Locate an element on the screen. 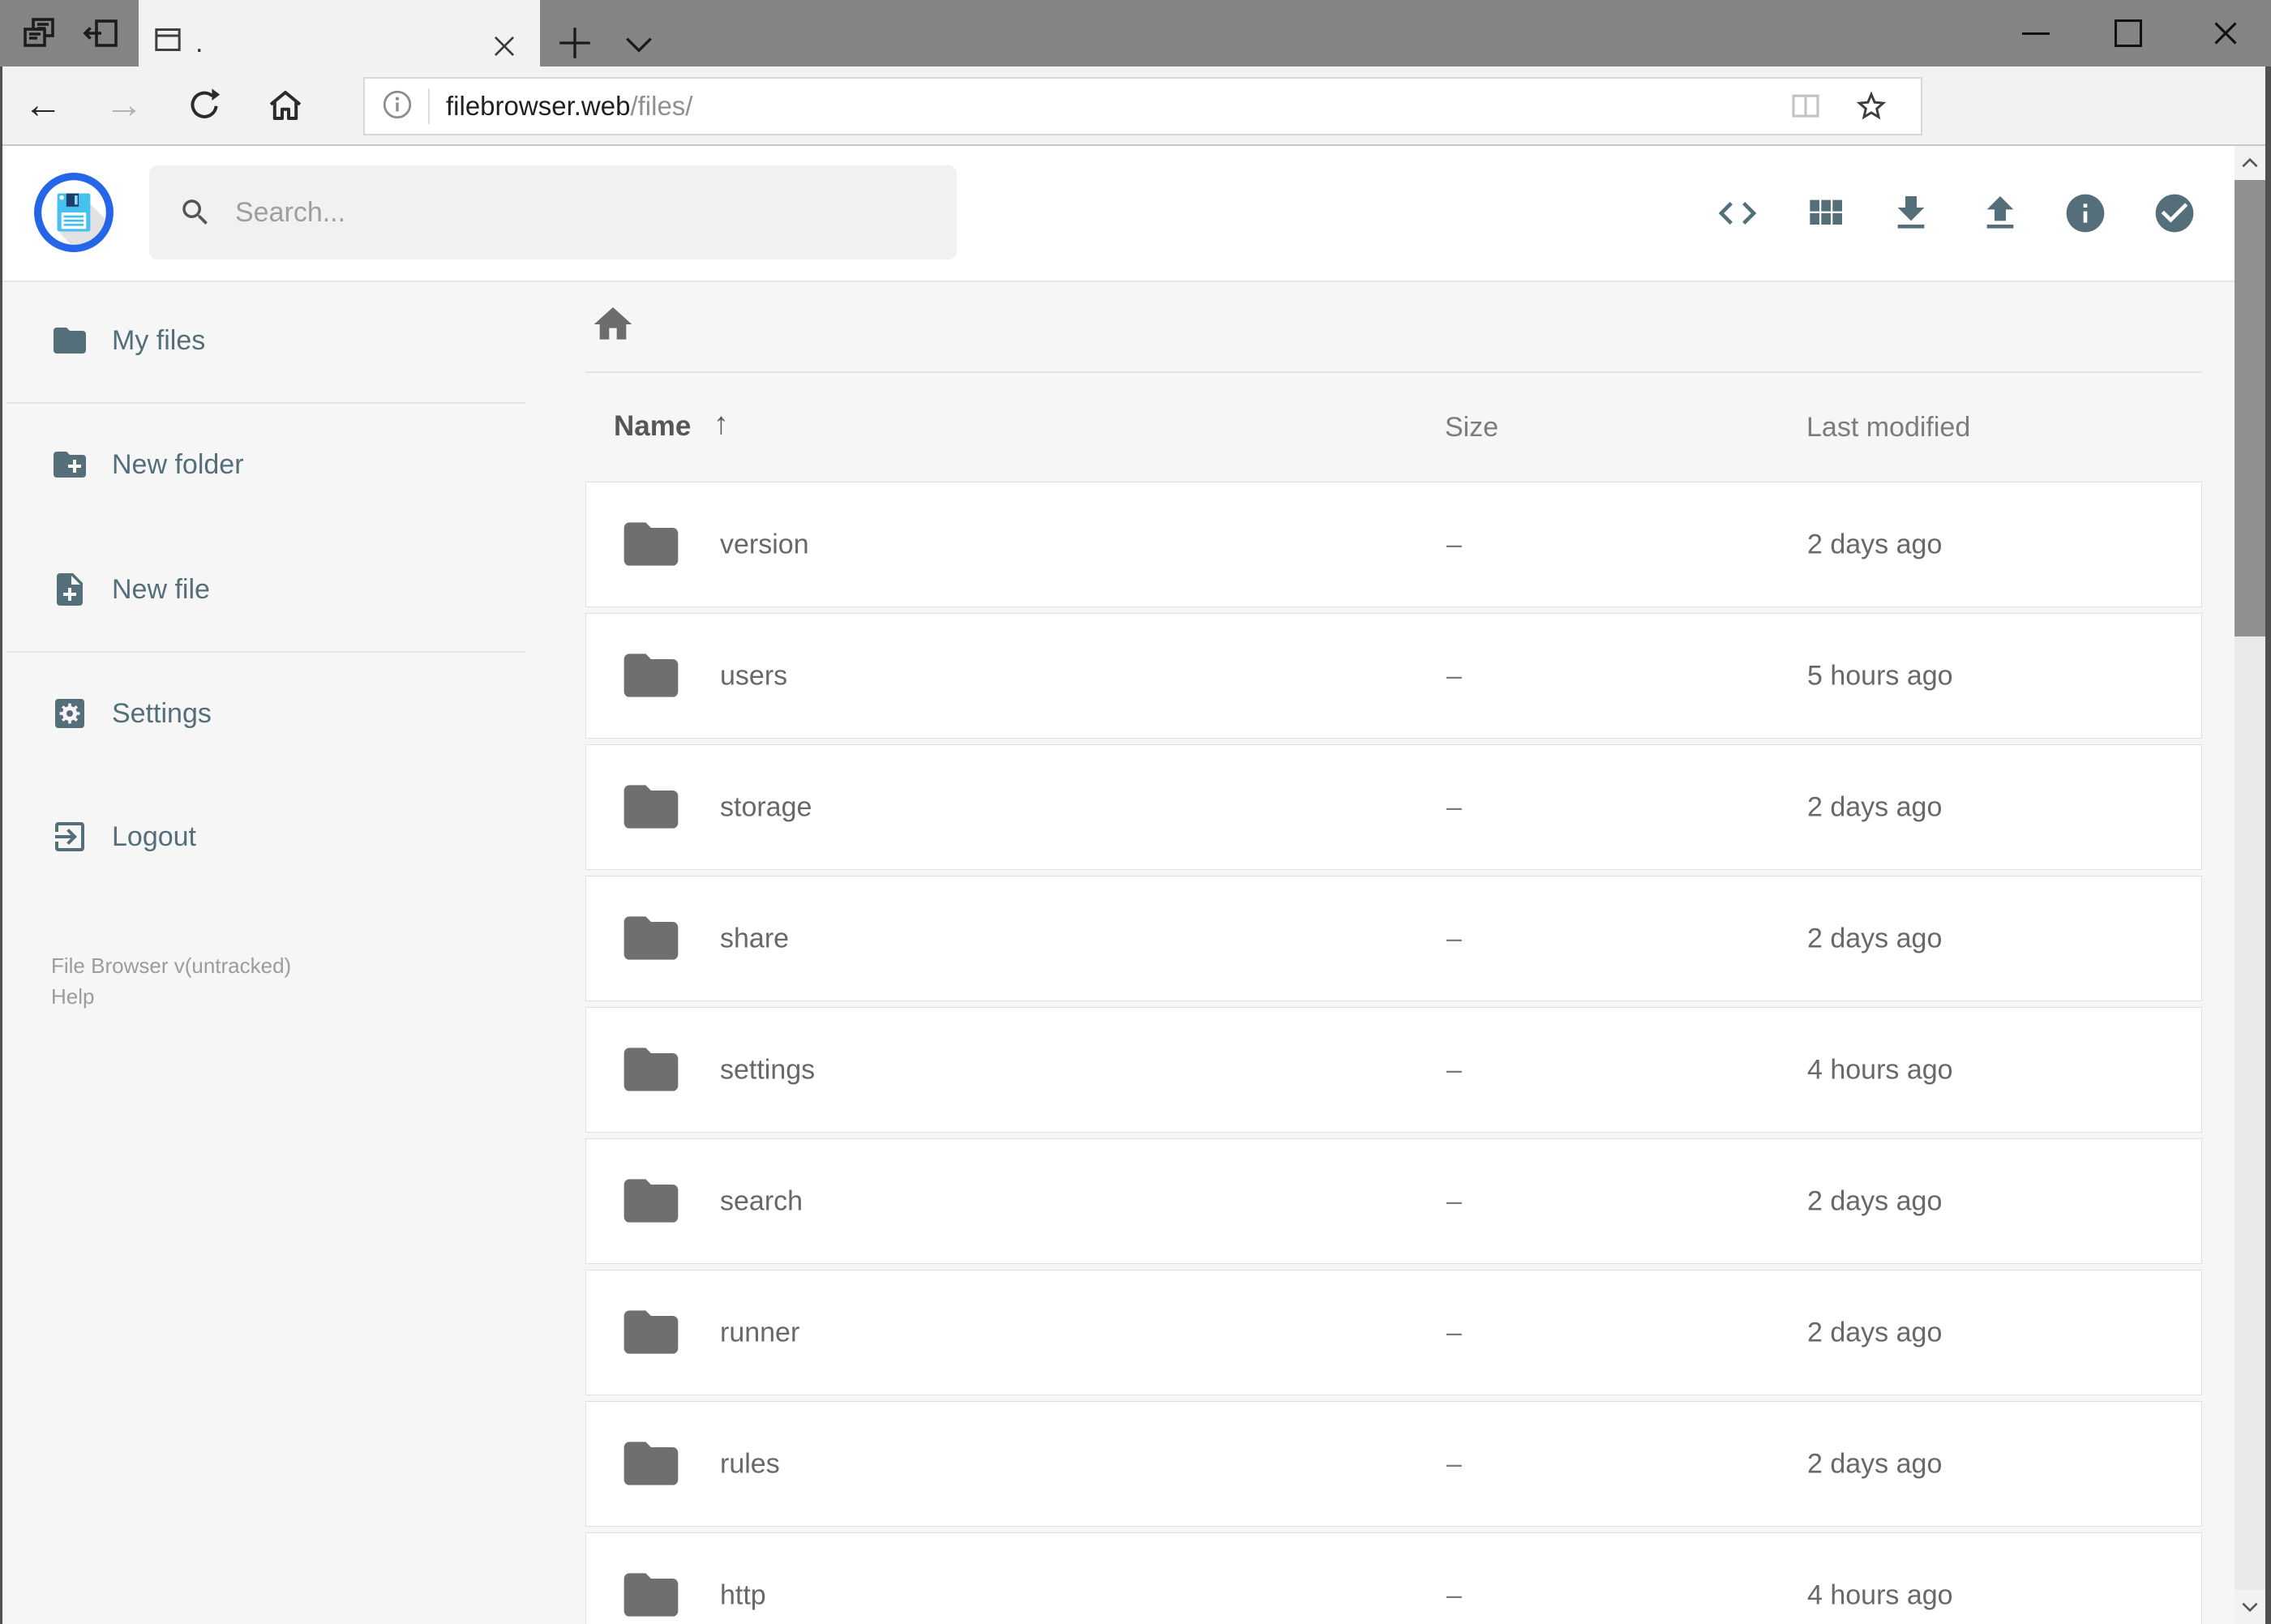 The height and width of the screenshot is (1624, 2271). sidebar-item-label: My files is located at coordinates (159, 340).